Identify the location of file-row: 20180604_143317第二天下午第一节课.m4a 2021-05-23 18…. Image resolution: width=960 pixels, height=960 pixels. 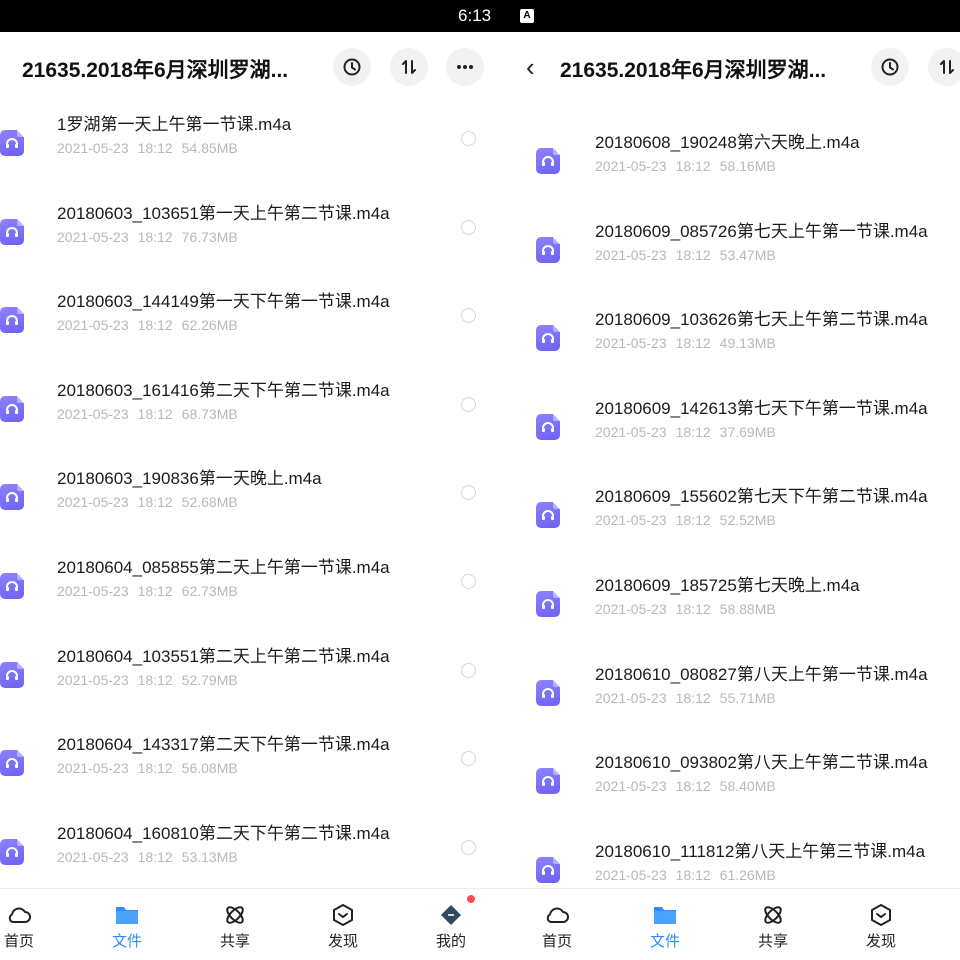
(250, 774).